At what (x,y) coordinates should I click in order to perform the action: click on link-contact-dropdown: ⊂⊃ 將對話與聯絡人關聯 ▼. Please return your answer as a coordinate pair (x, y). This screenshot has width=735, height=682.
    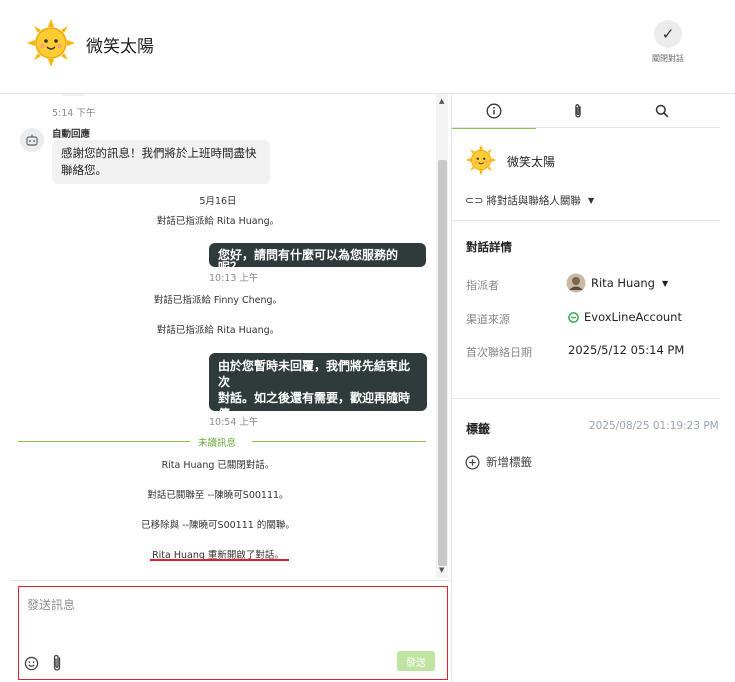
    Looking at the image, I should click on (529, 200).